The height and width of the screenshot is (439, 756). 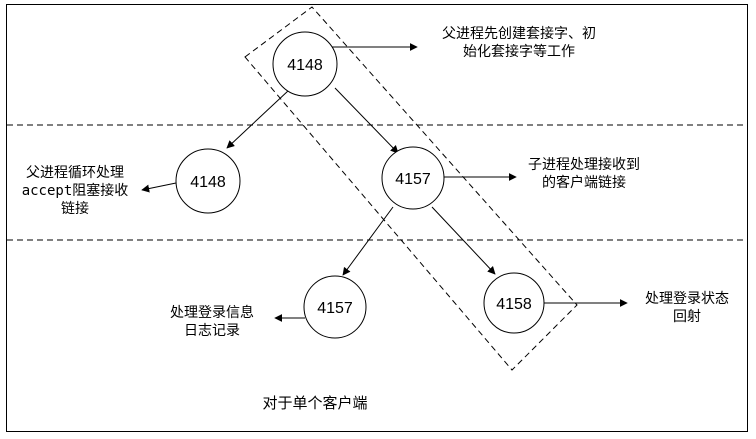 I want to click on label-line: 父进程循环处理, so click(x=75, y=173).